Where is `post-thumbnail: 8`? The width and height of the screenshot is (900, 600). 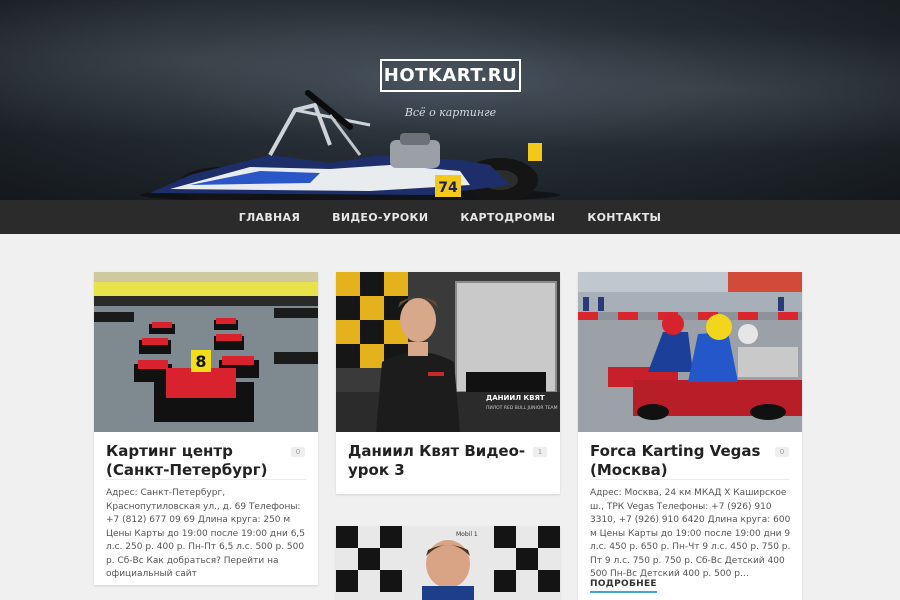
post-thumbnail: 8 is located at coordinates (206, 352).